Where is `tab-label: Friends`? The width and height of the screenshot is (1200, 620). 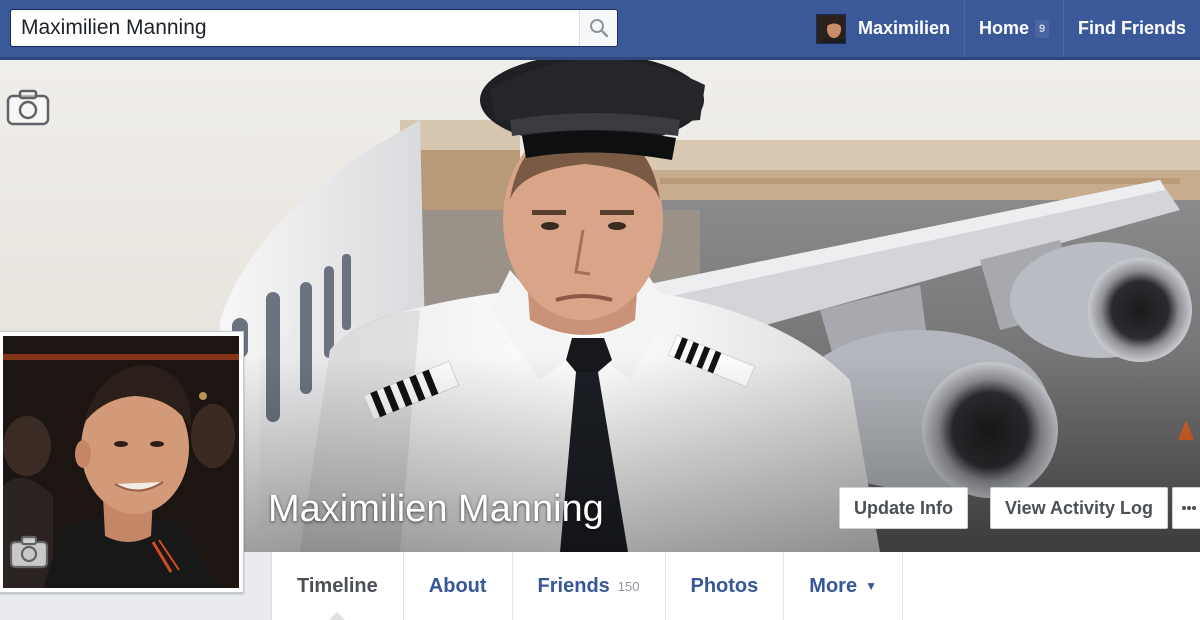
tab-label: Friends is located at coordinates (573, 585).